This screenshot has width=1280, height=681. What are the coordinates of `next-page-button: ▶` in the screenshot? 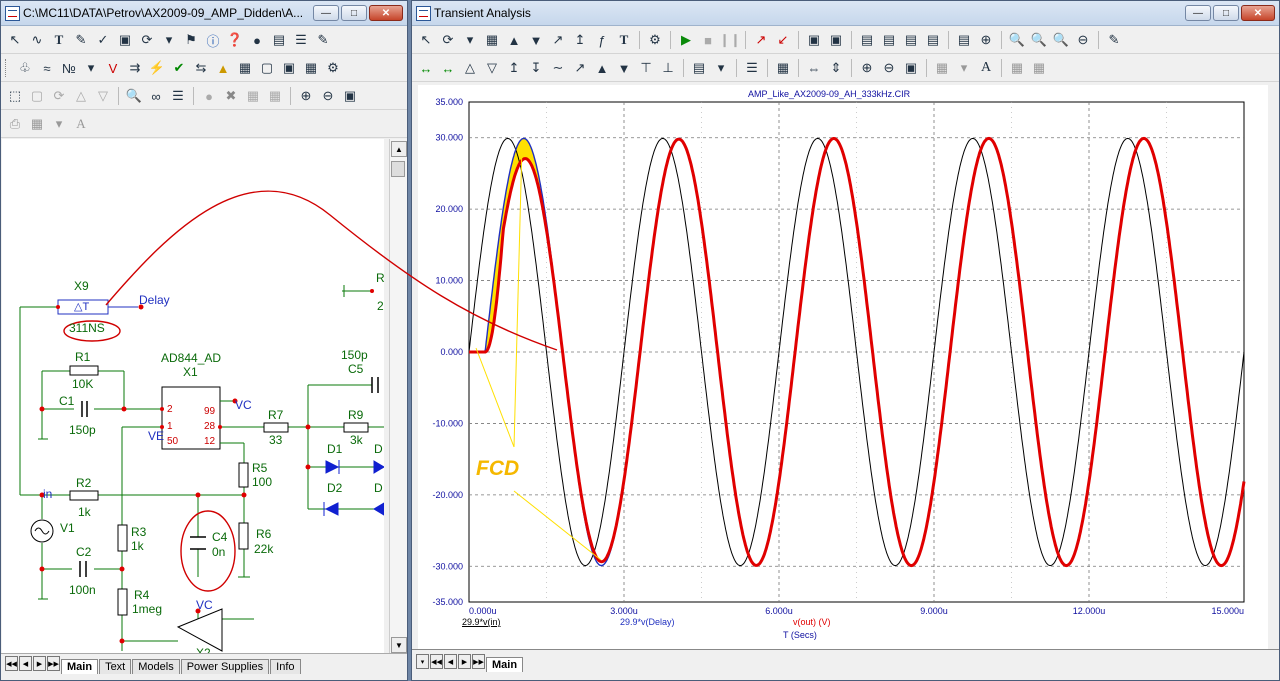 It's located at (39, 663).